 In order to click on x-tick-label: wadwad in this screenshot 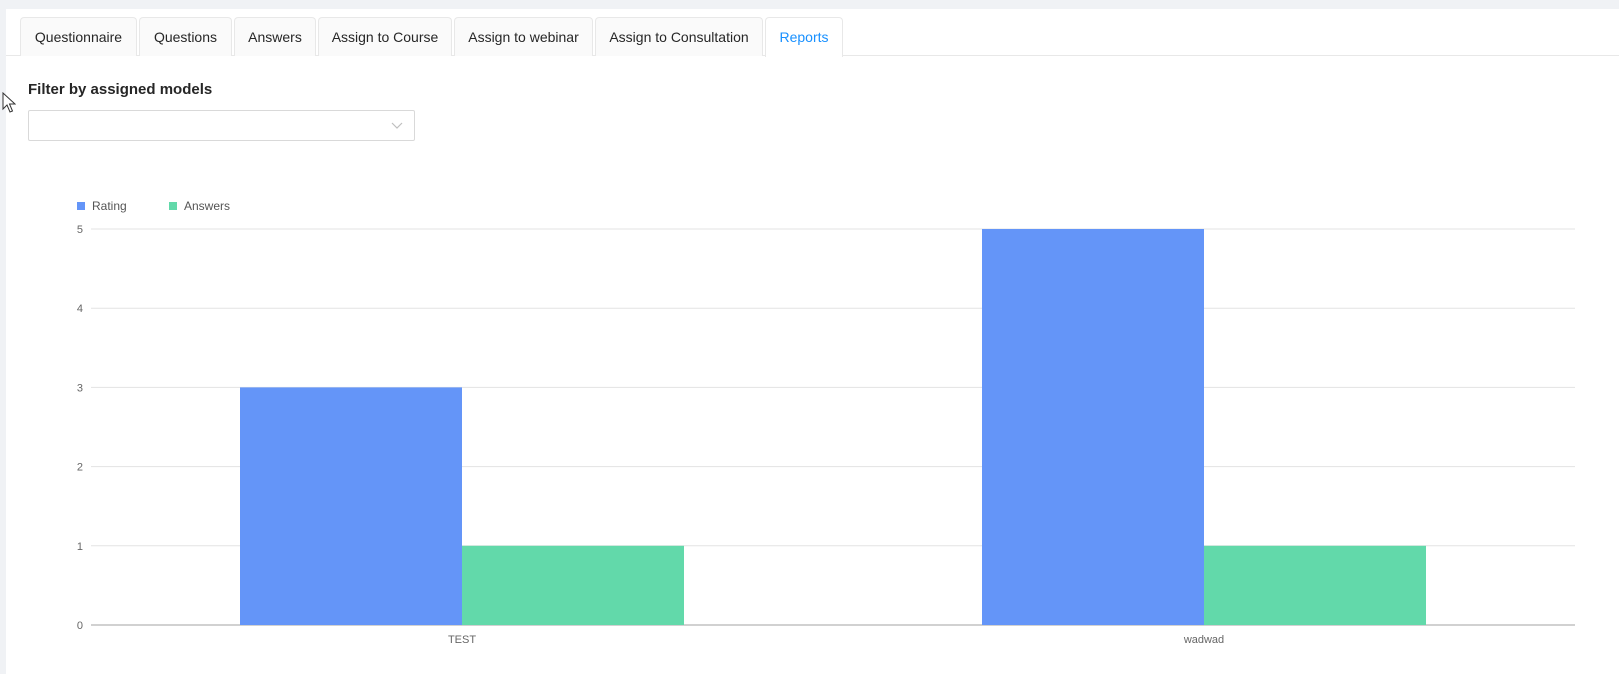, I will do `click(1203, 640)`.